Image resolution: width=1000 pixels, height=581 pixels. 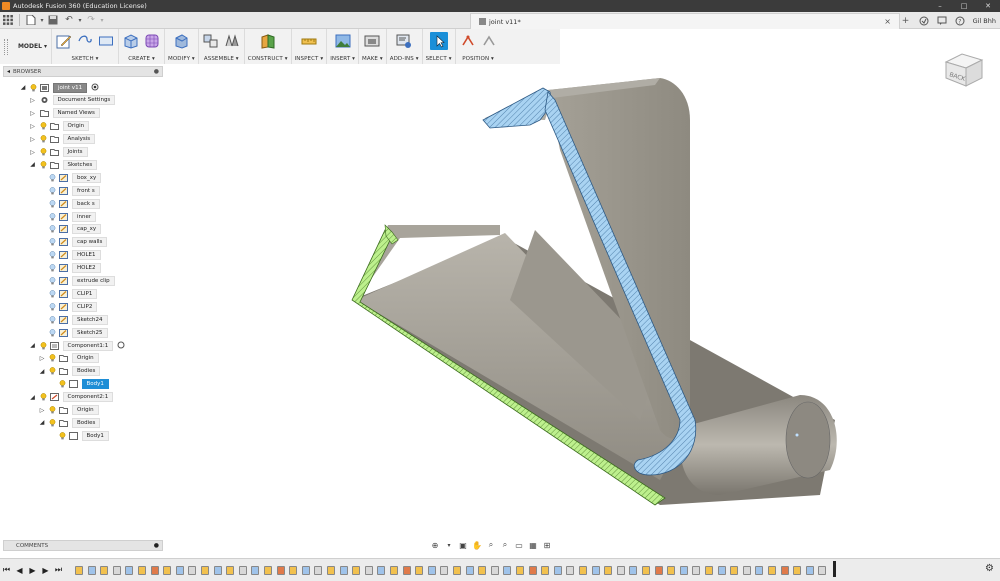 I want to click on browser-node: ▷ Named Views, so click(x=64, y=113).